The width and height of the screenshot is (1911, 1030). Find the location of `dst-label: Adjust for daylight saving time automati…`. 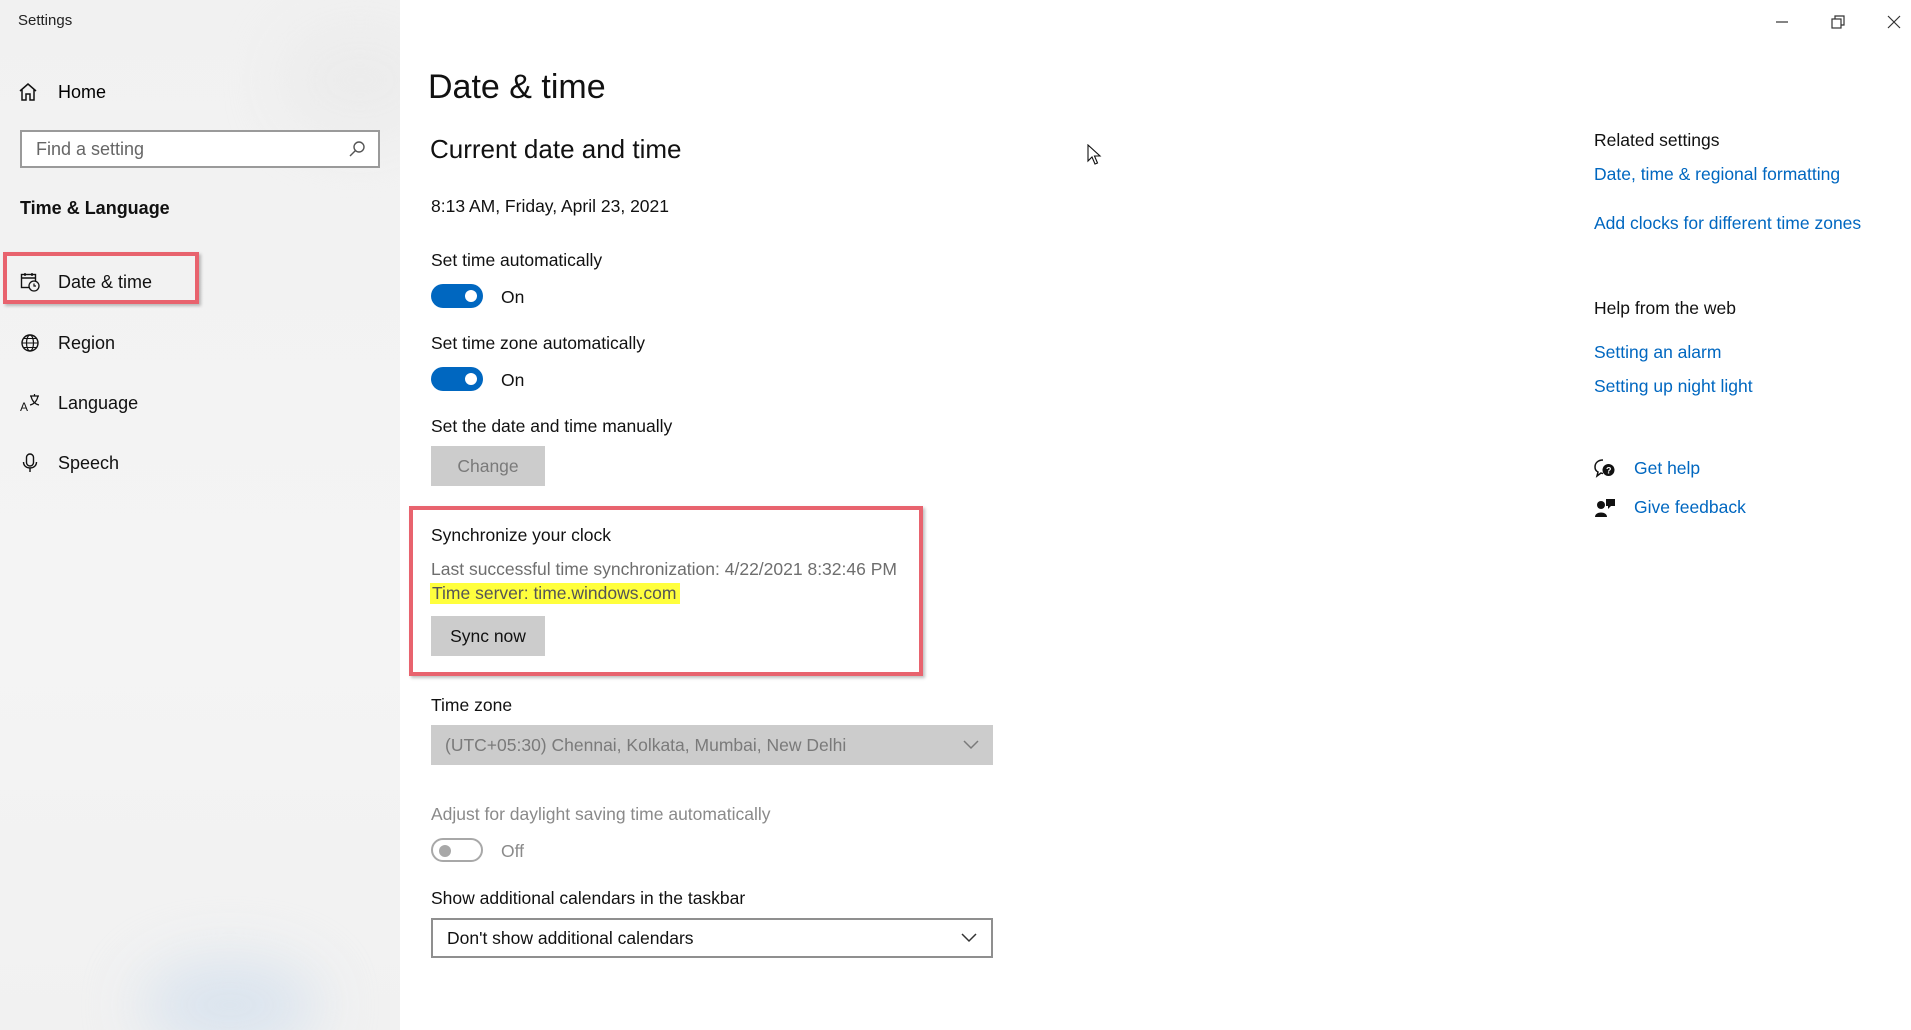

dst-label: Adjust for daylight saving time automati… is located at coordinates (601, 814).